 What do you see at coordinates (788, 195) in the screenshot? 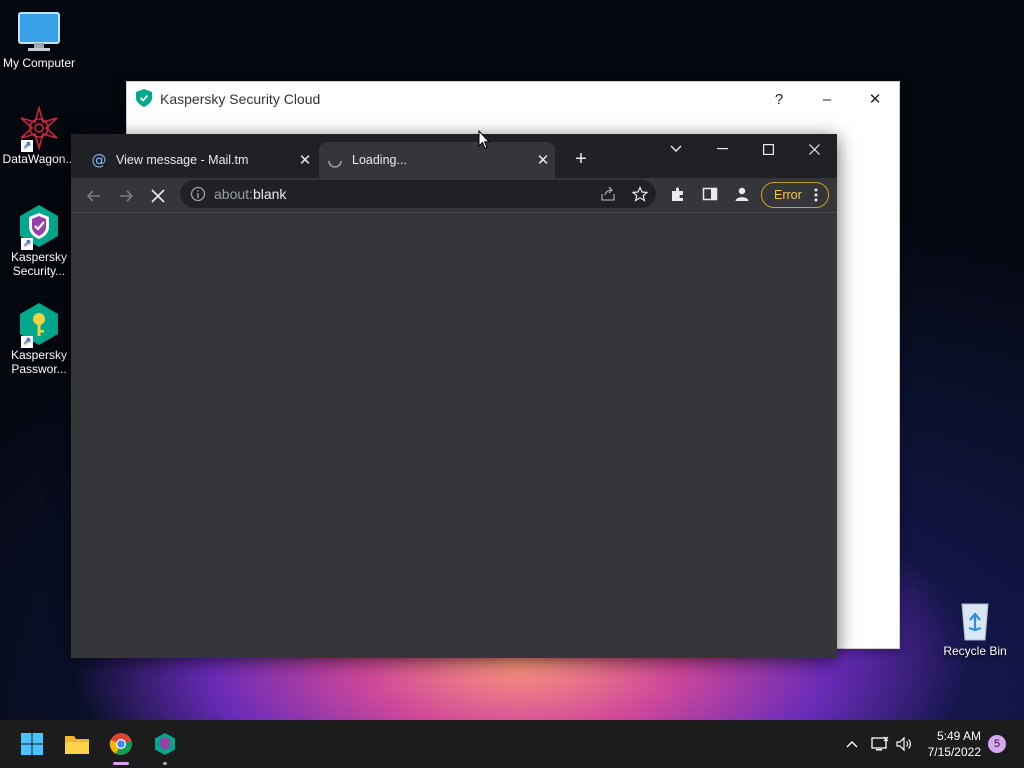
I see `error-label: Error` at bounding box center [788, 195].